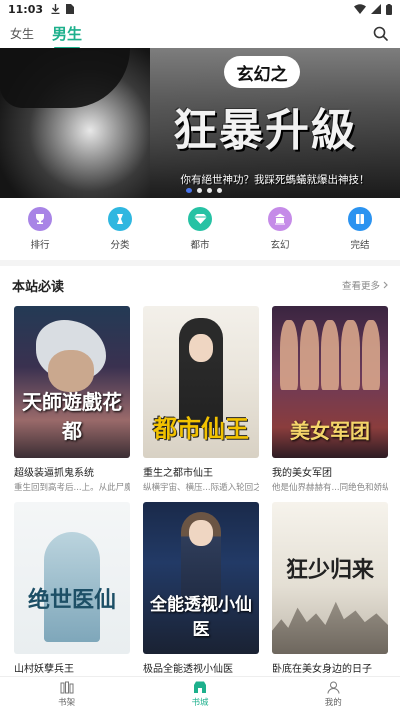 The height and width of the screenshot is (712, 400). What do you see at coordinates (38, 287) in the screenshot?
I see `section-title: 本站必读` at bounding box center [38, 287].